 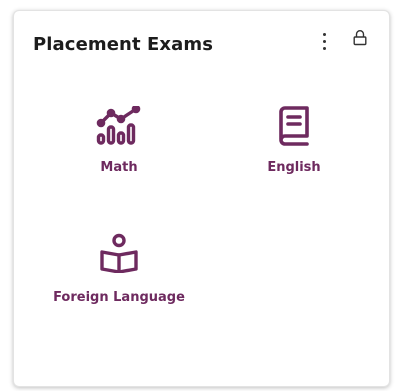 I want to click on math-tile: Math, so click(x=119, y=146).